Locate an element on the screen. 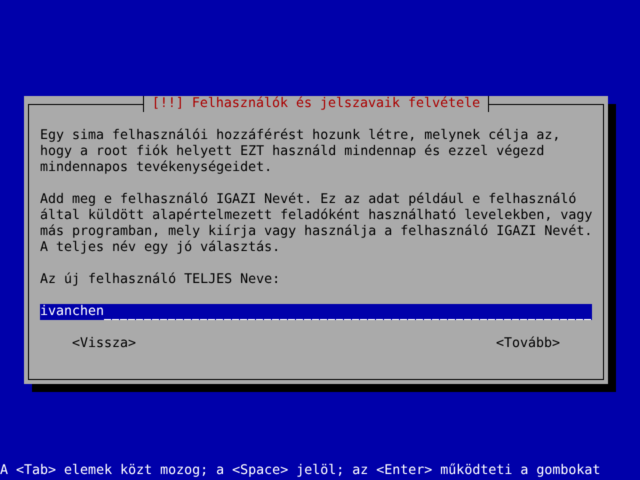 The width and height of the screenshot is (640, 480). description-paragraph: Add meg e felhasználó IGAZI Nevét. Ez az adat például e felhasználó által küldött alapértelmezett feladóként használható levelekben, vagy más programban, mely kiírja vagy használja a felhasználó IGAZI Nevét. A teljes név egy jó választás. is located at coordinates (316, 224).